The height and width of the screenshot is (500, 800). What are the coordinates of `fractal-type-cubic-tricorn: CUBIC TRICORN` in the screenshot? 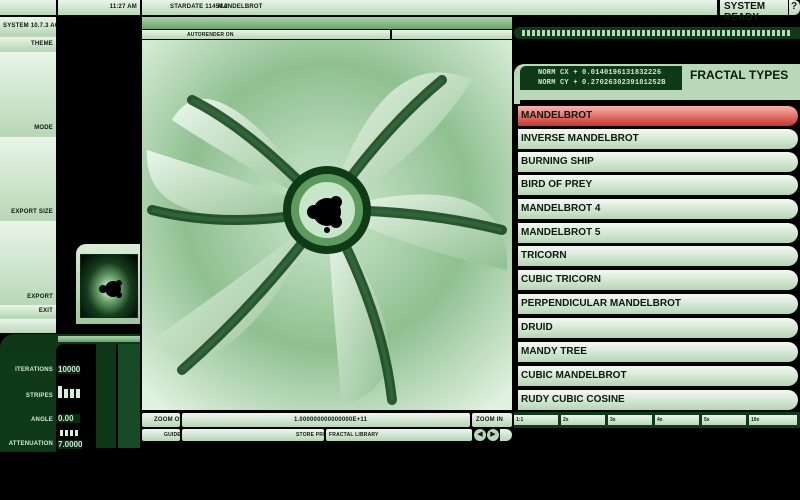 It's located at (658, 280).